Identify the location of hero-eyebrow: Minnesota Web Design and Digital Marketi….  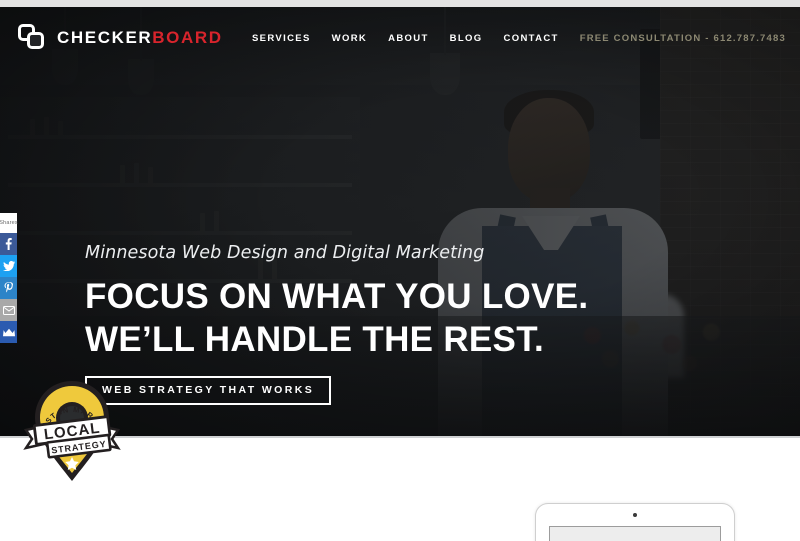
(285, 253).